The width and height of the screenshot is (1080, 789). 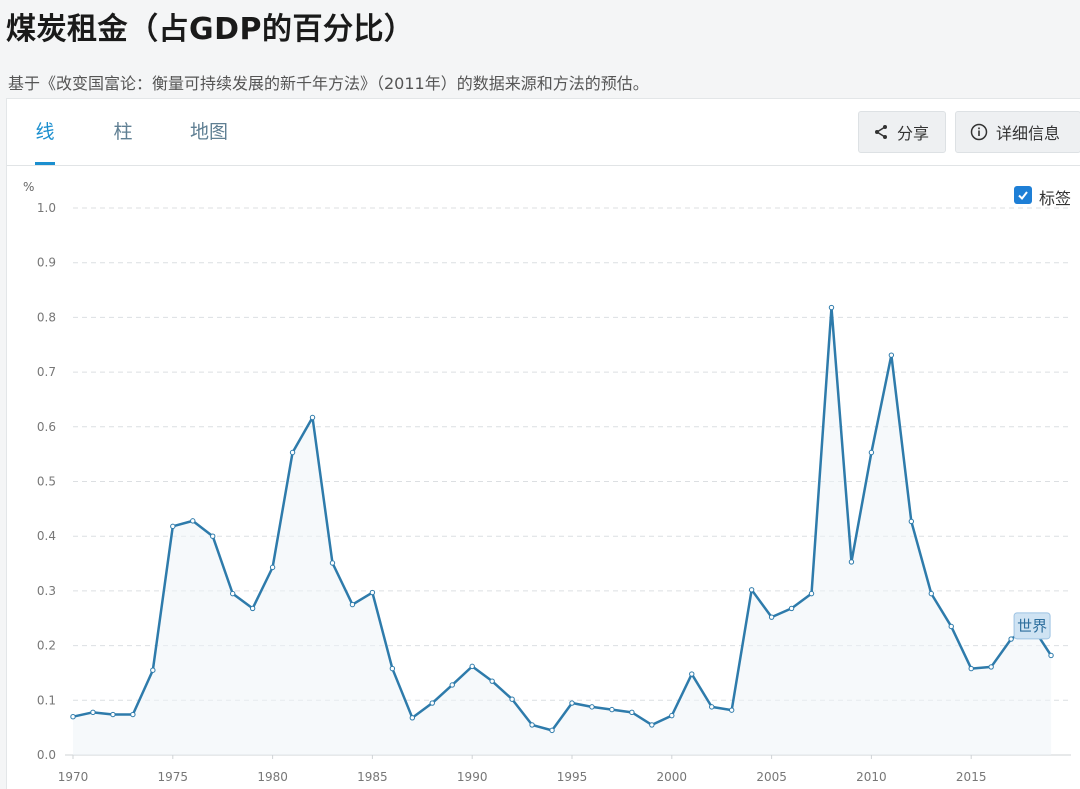 I want to click on x-tick-label: 1985, so click(x=372, y=777).